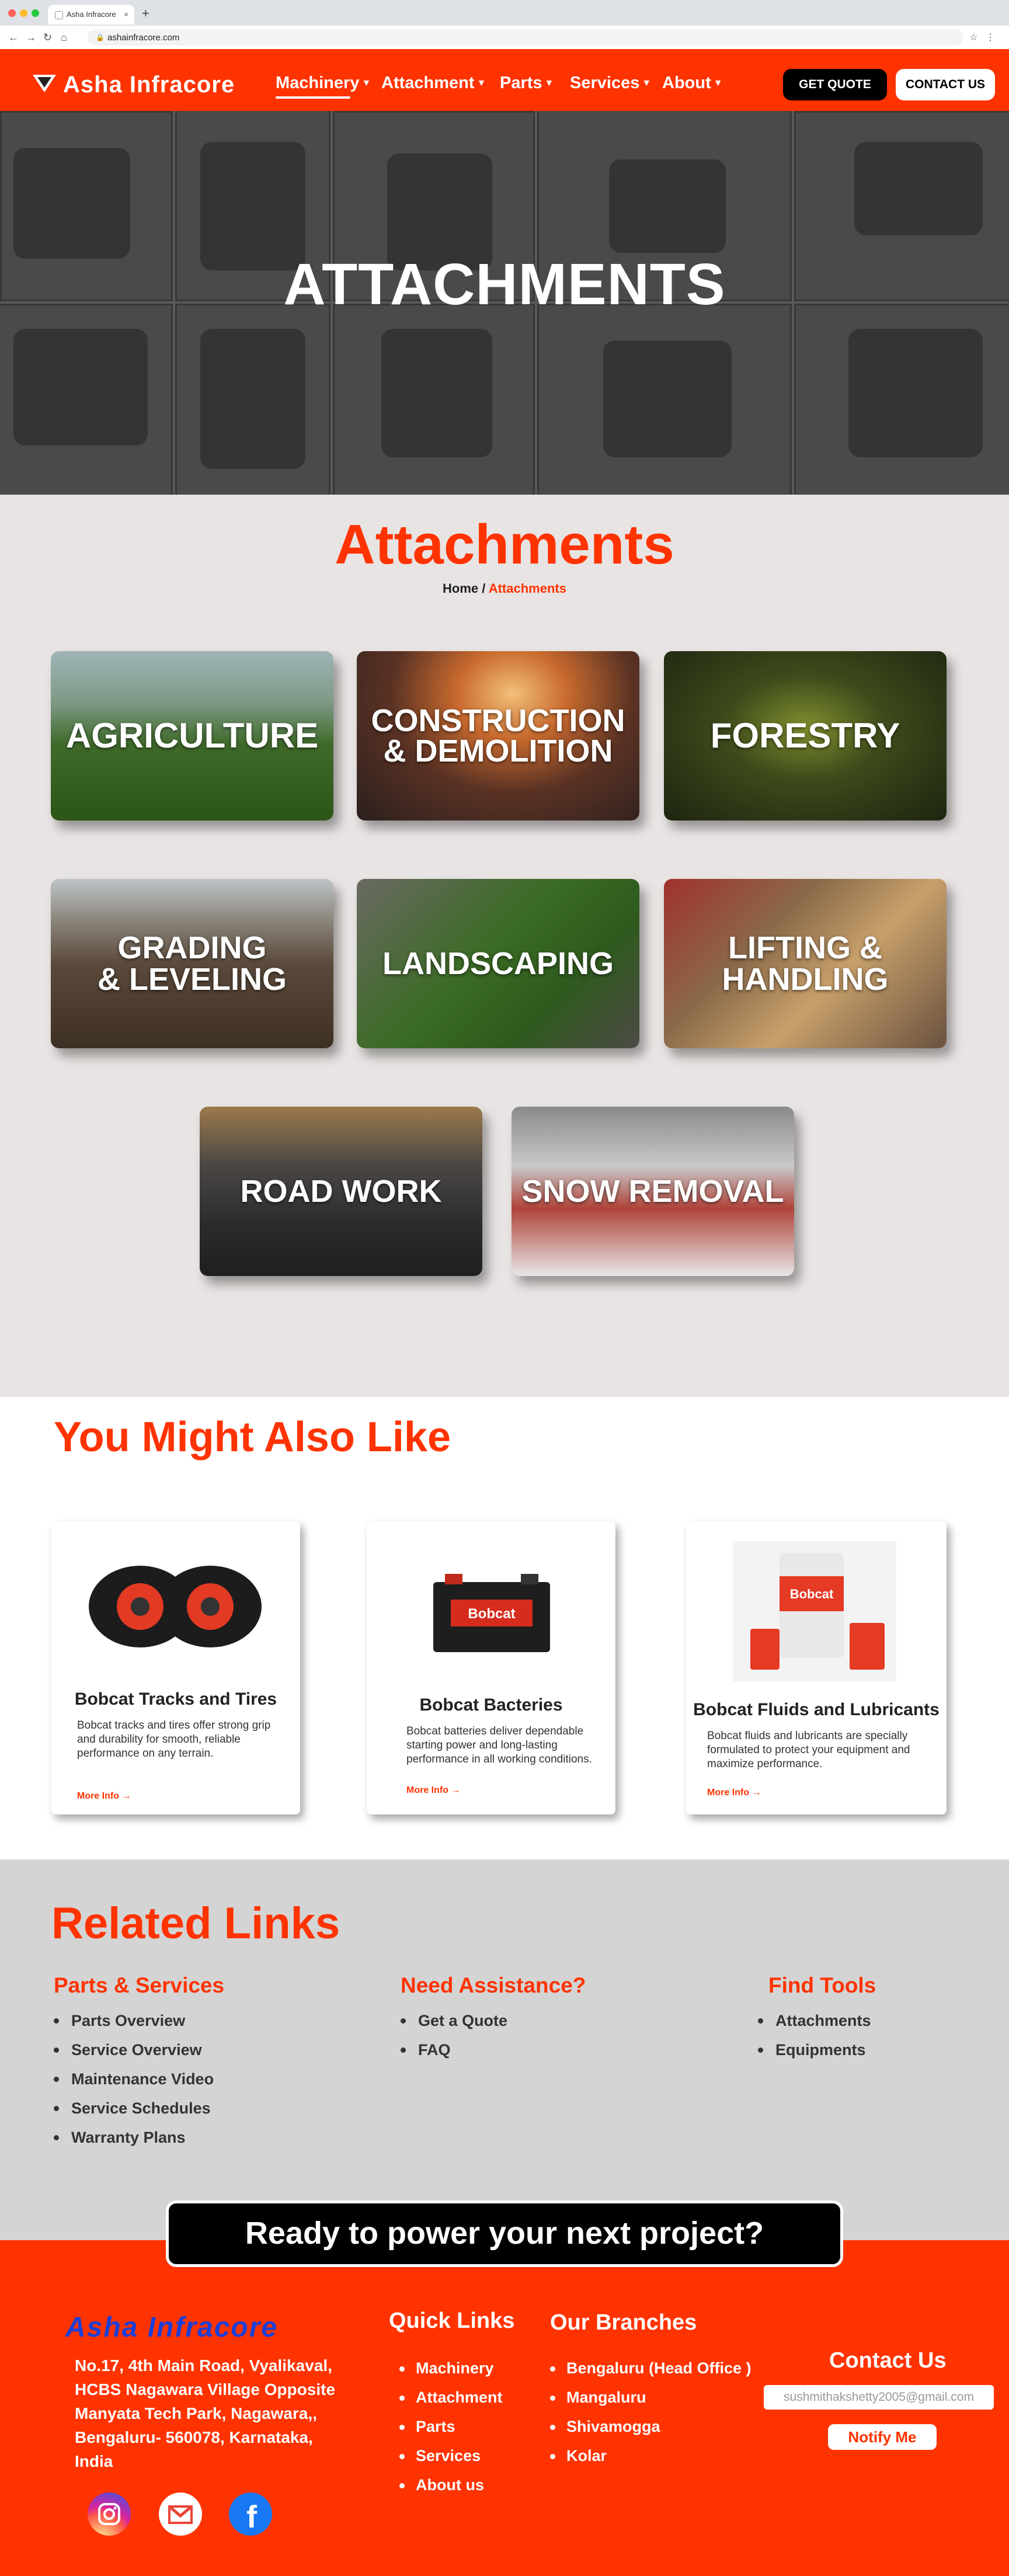 Image resolution: width=1009 pixels, height=2576 pixels. I want to click on related-group-heading: Need Assistance?, so click(494, 1985).